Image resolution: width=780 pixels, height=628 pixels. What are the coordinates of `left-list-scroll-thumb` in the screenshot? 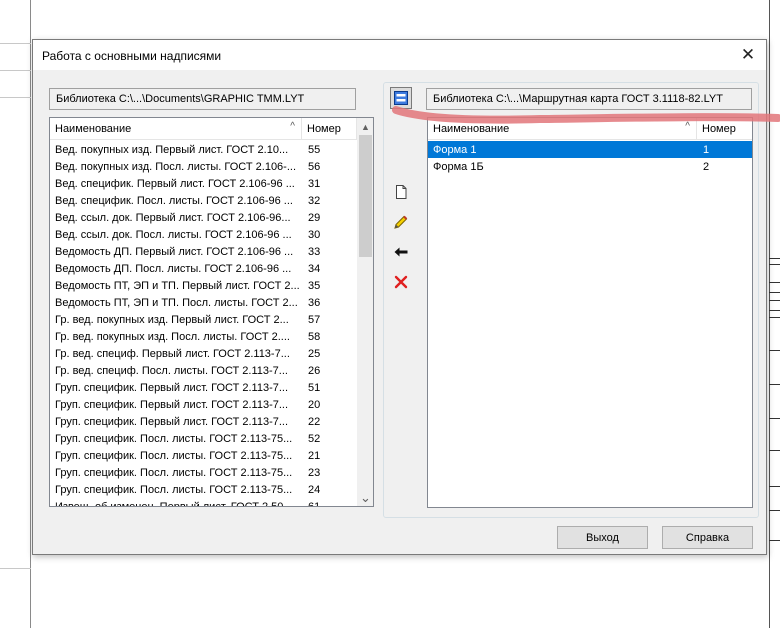 It's located at (365, 196).